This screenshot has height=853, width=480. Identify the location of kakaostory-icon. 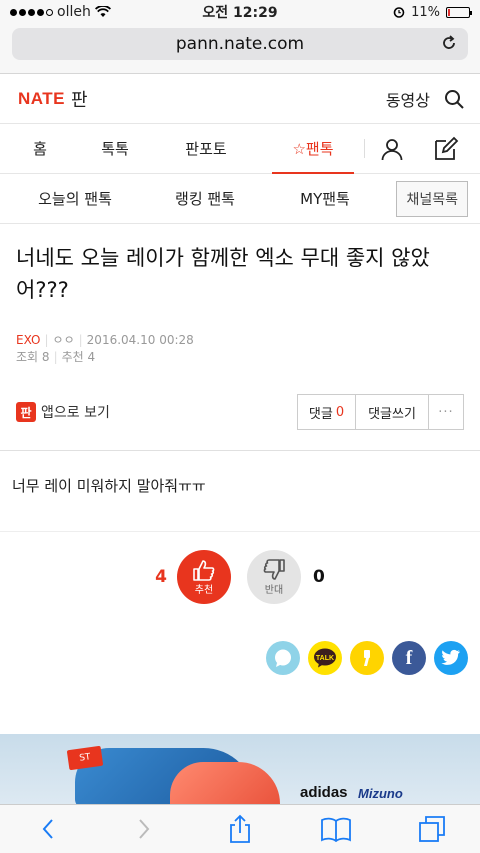
(367, 658).